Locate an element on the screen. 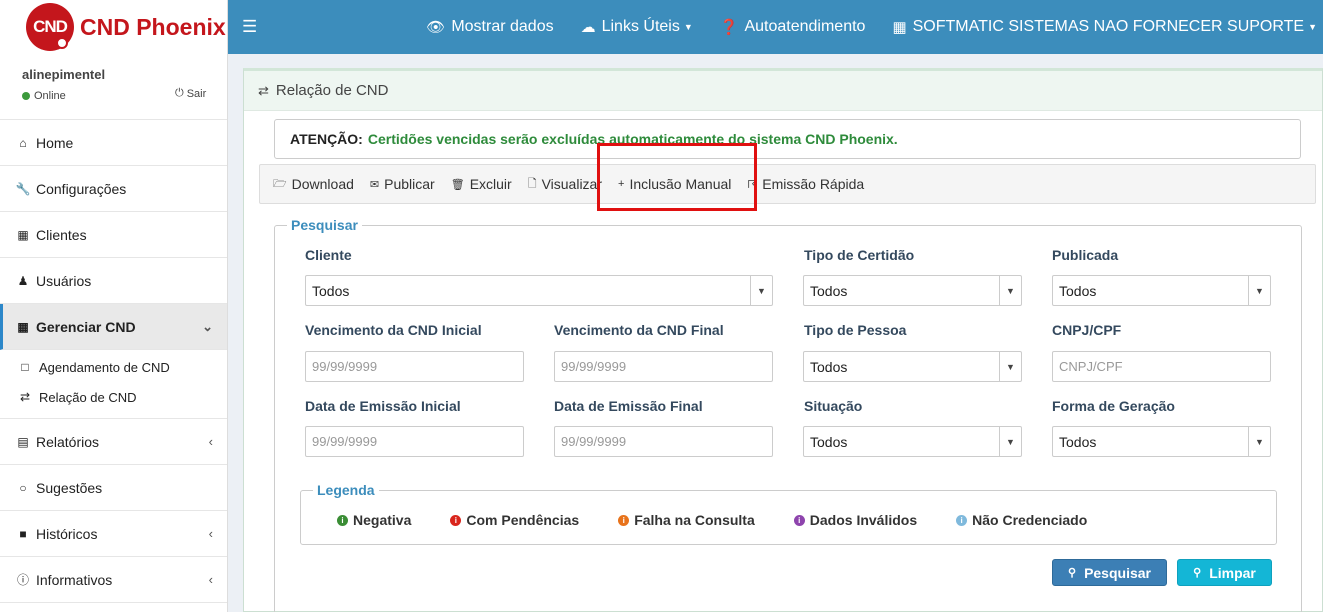 Image resolution: width=1323 pixels, height=612 pixels. clear-button: ⚲ Limpar is located at coordinates (1224, 572).